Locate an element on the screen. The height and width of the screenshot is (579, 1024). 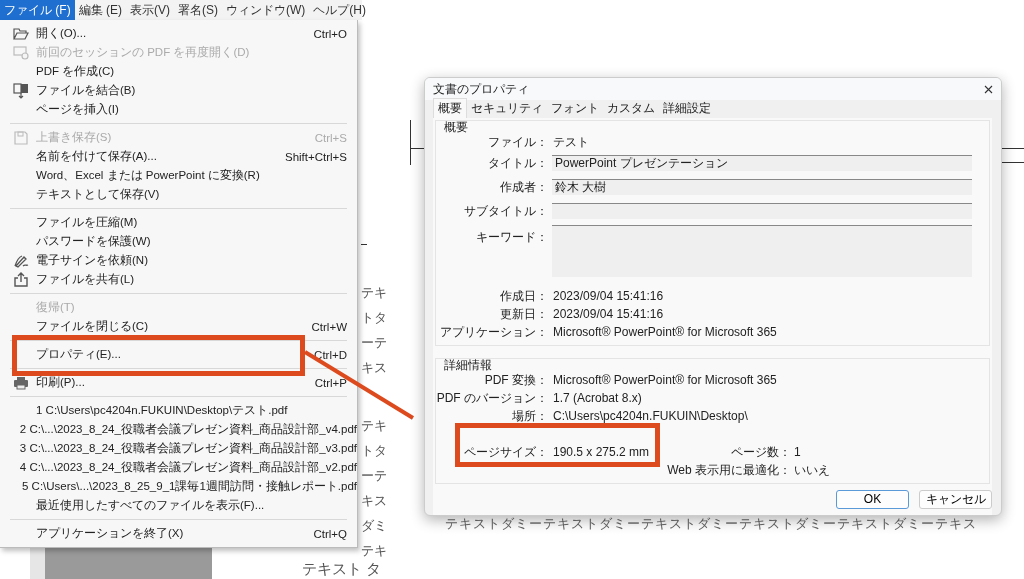
field-label: 作成日： is located at coordinates (524, 296).